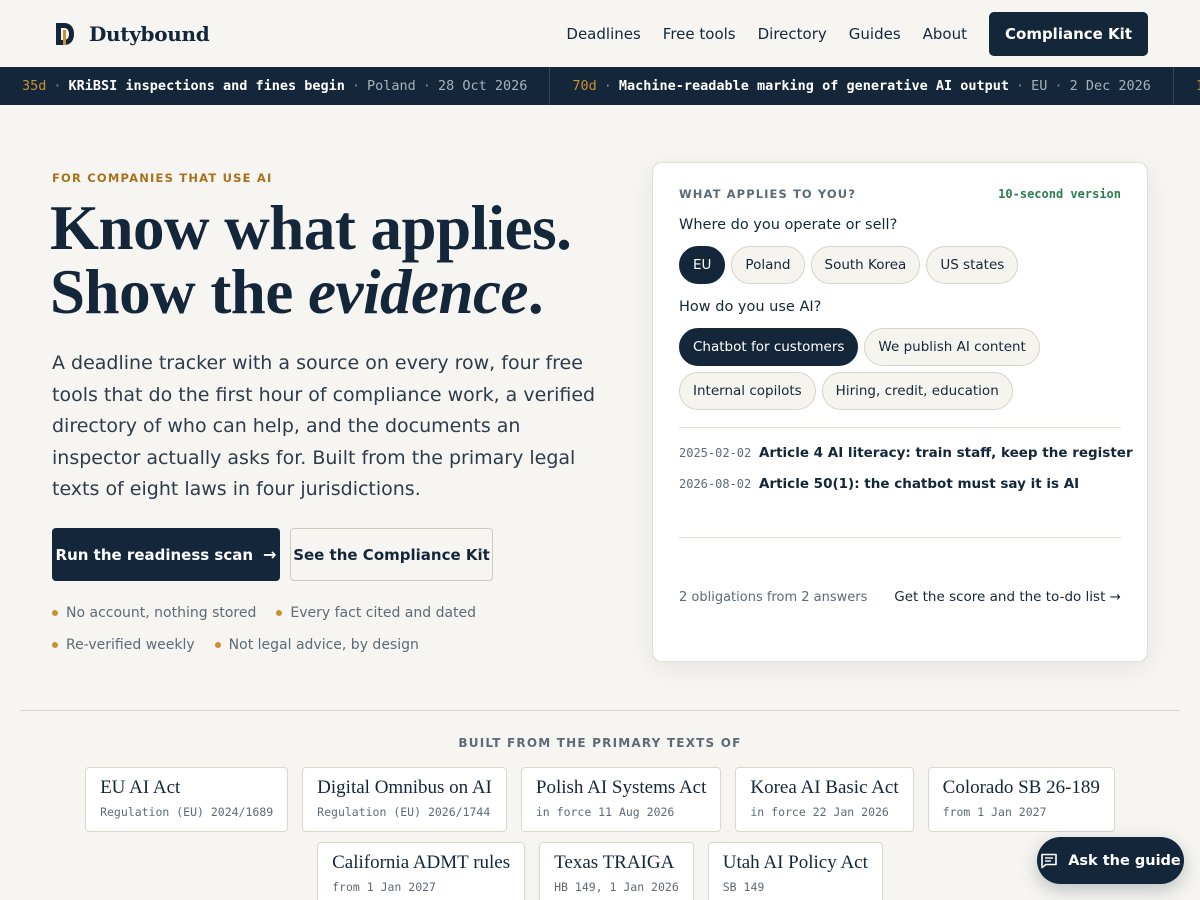 The image size is (1200, 900). Describe the element at coordinates (535, 292) in the screenshot. I see `headline-line-2-post: .` at that location.